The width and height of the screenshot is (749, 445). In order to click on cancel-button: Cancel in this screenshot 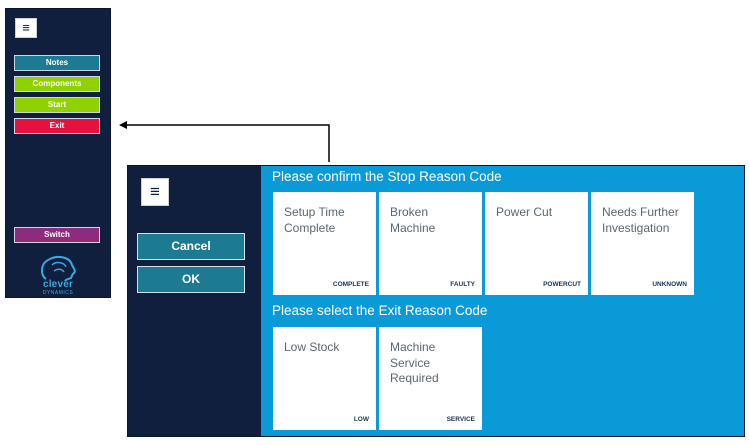, I will do `click(191, 246)`.